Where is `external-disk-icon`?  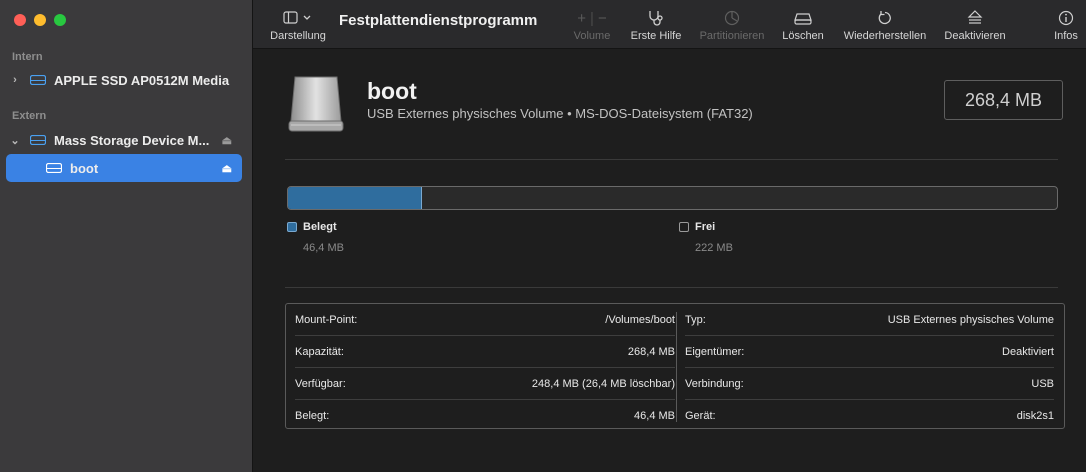 external-disk-icon is located at coordinates (38, 140).